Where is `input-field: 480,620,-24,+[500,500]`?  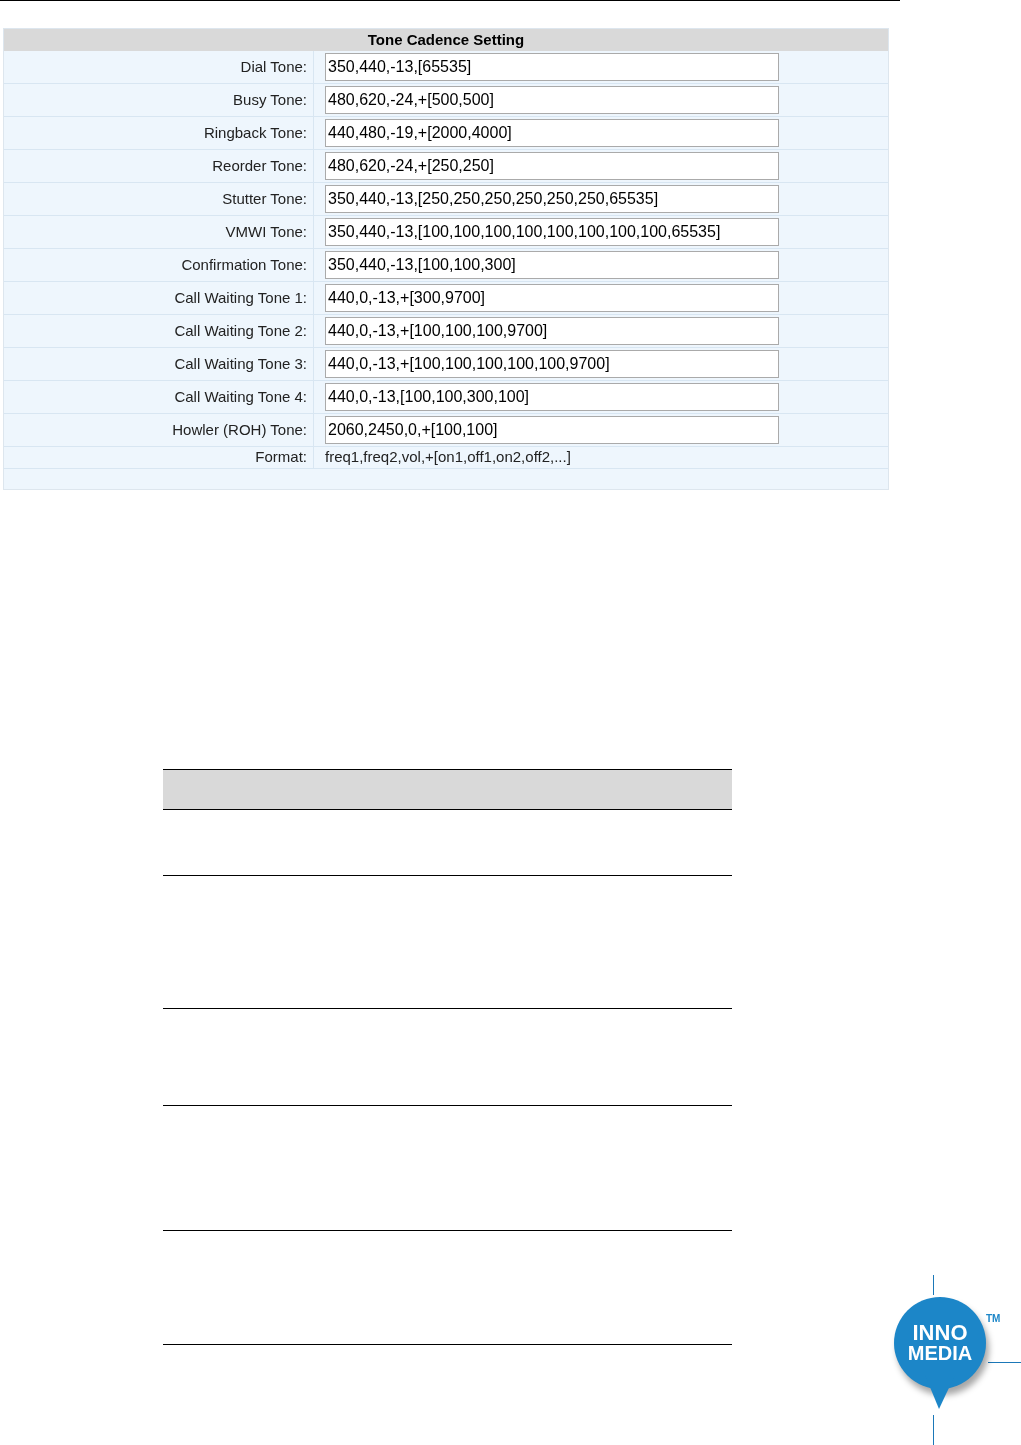
input-field: 480,620,-24,+[500,500] is located at coordinates (552, 100).